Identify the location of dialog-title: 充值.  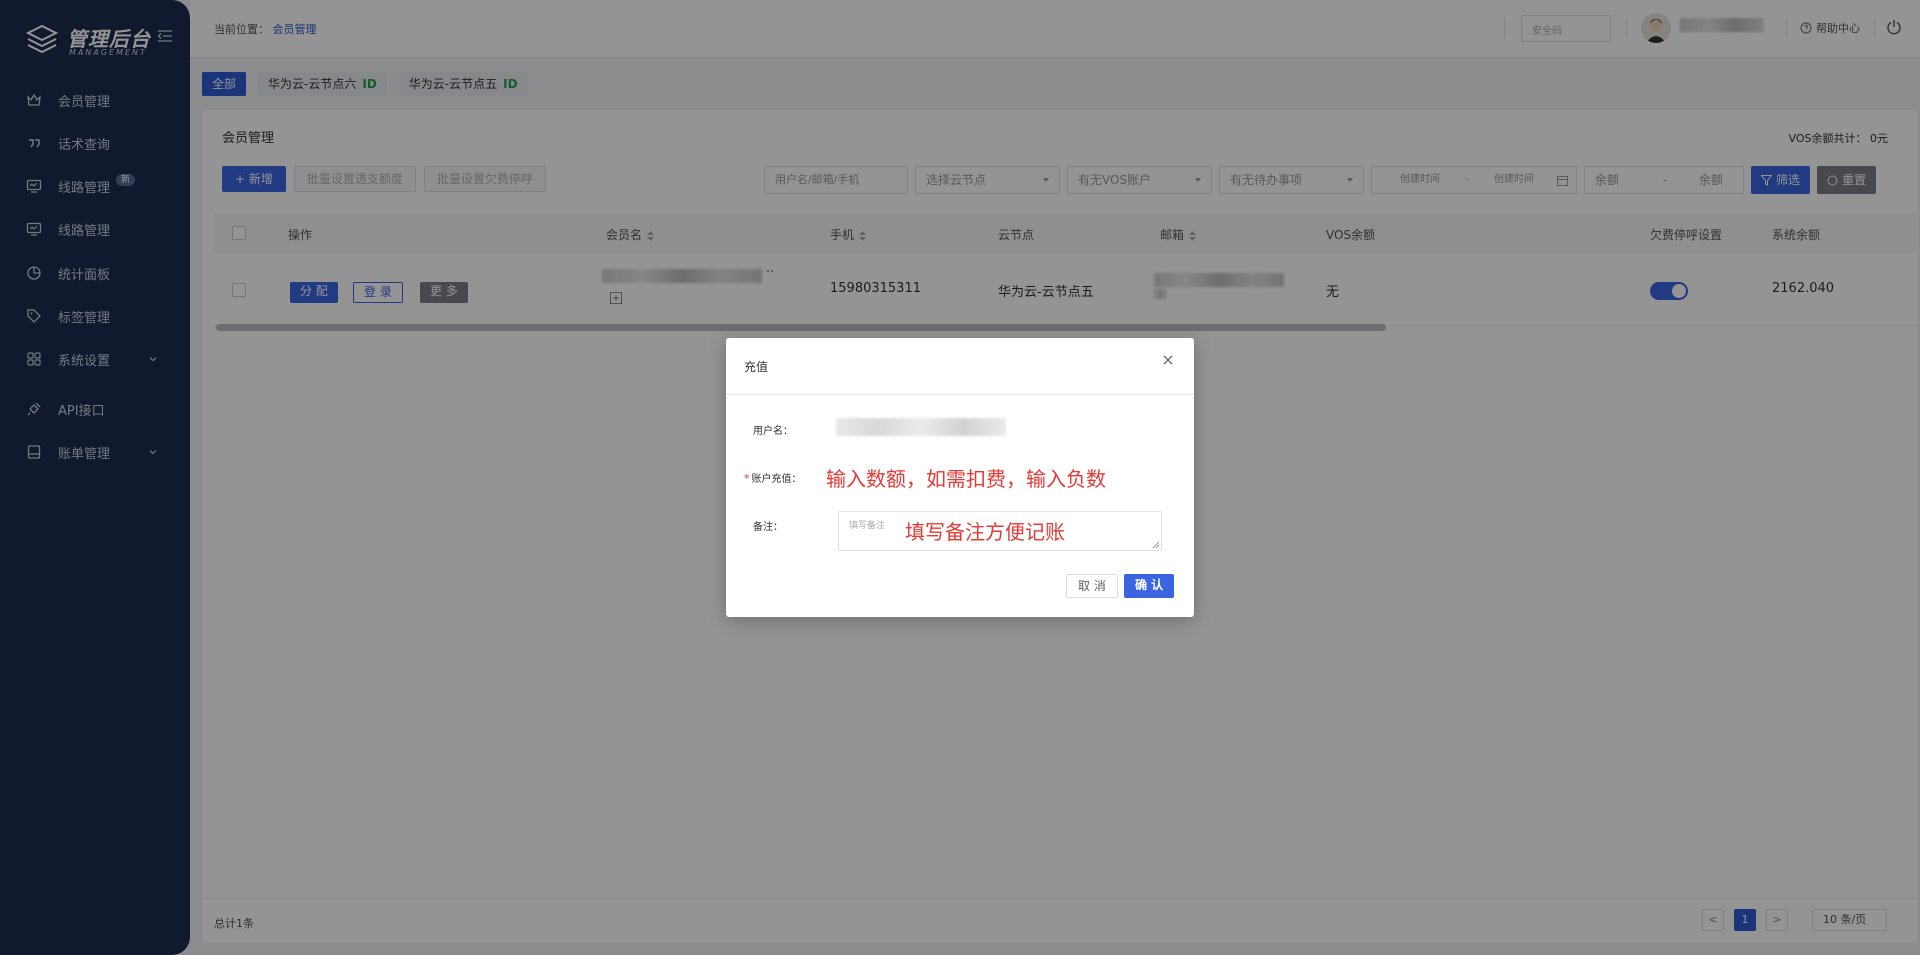
(756, 367).